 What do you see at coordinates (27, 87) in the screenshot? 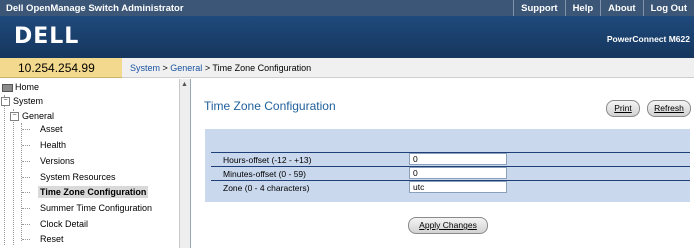
I see `tree-item-label: Home` at bounding box center [27, 87].